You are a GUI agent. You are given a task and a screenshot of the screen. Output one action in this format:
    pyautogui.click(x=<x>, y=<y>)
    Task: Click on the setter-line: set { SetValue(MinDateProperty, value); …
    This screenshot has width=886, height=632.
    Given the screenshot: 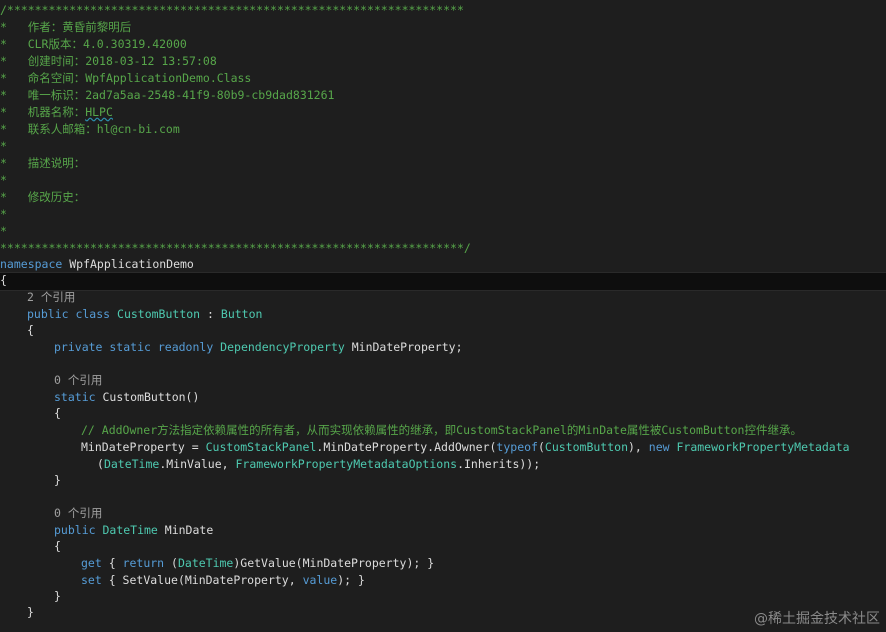 What is the action you would take?
    pyautogui.click(x=223, y=580)
    